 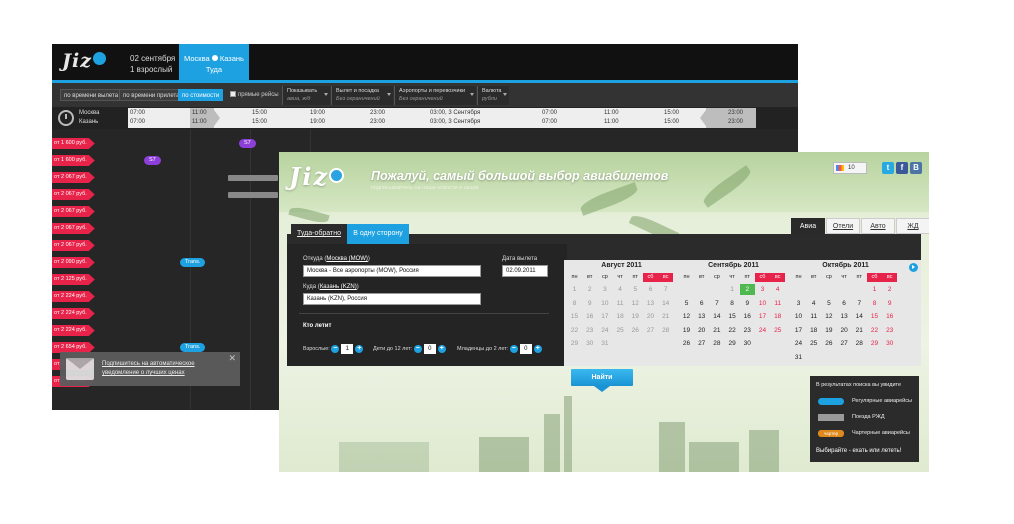 What do you see at coordinates (253, 178) in the screenshot?
I see `train-bar` at bounding box center [253, 178].